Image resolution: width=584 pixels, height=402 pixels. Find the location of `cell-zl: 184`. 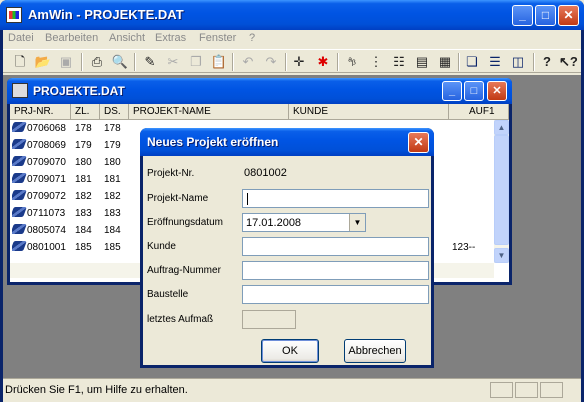

cell-zl: 184 is located at coordinates (87, 231).